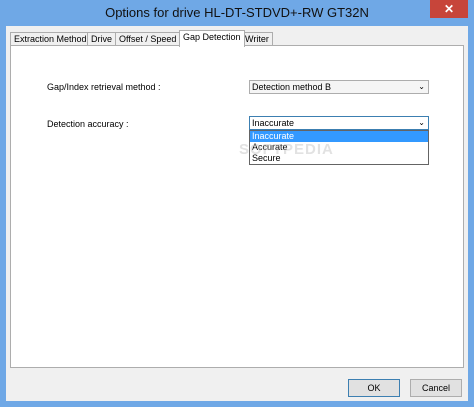  Describe the element at coordinates (257, 39) in the screenshot. I see `tab-writer: Writer` at that location.